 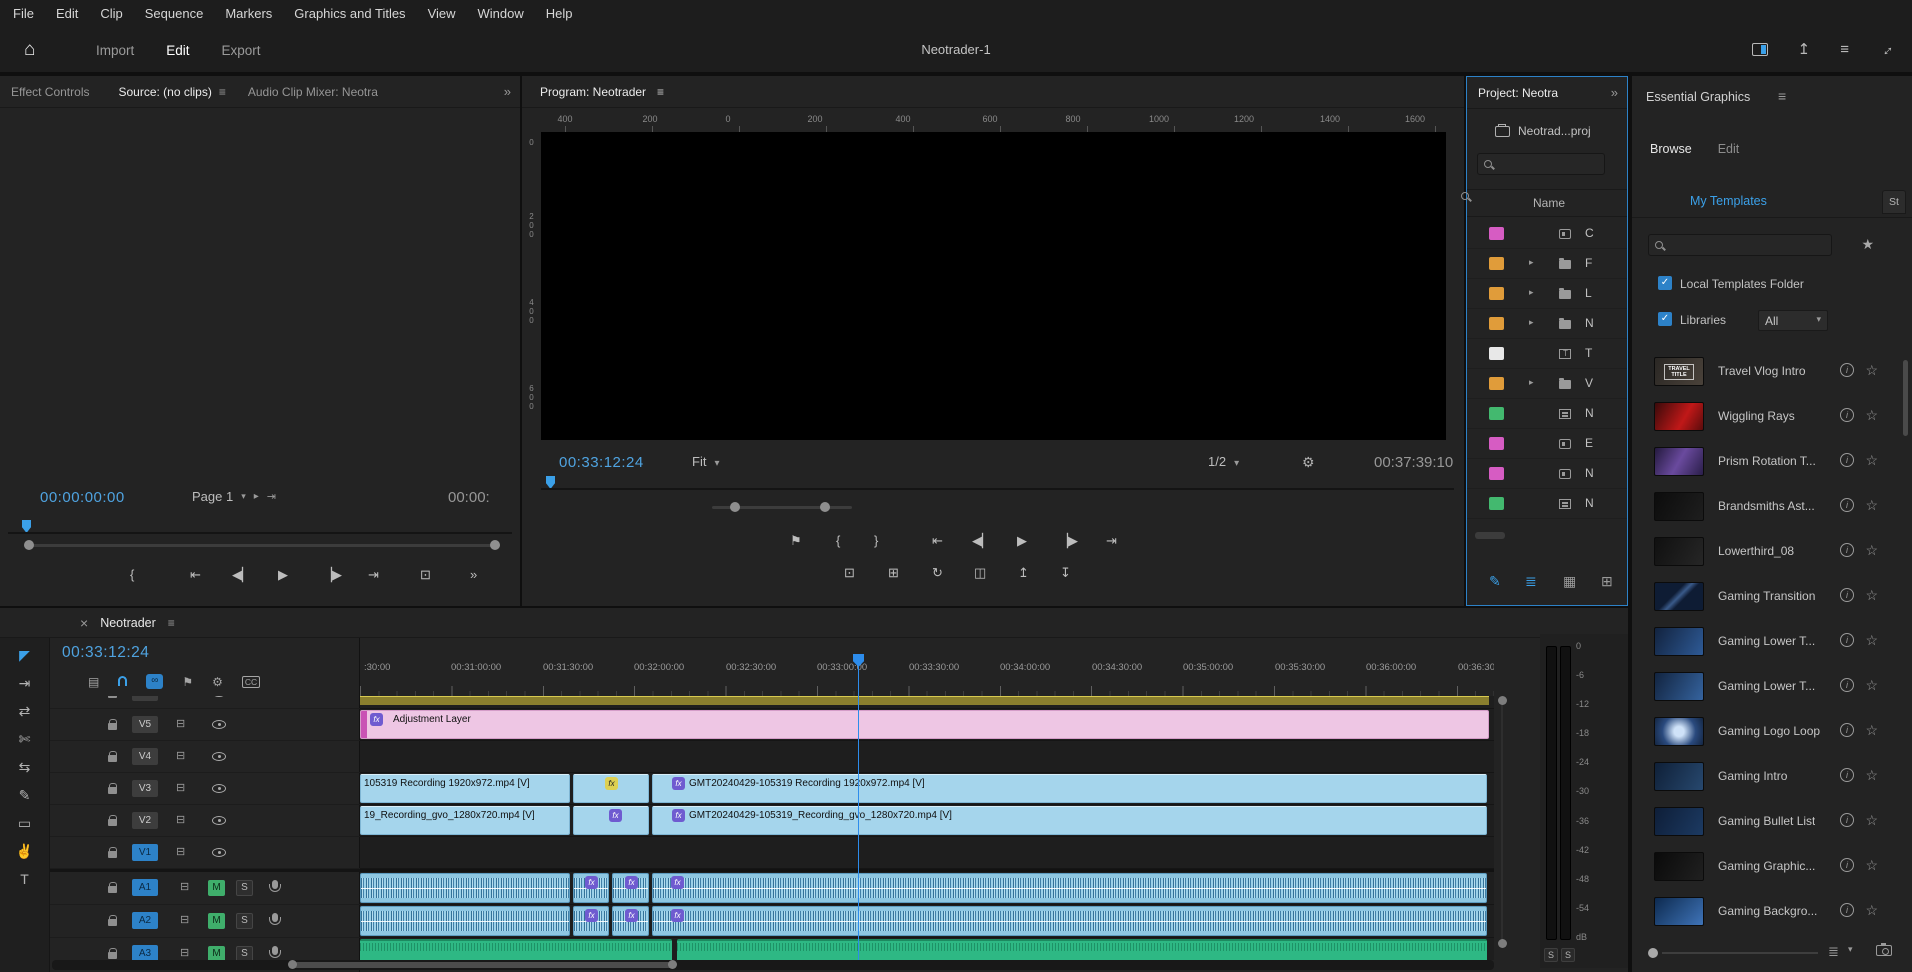 I want to click on menu-item: Graphics and Titles, so click(x=349, y=14).